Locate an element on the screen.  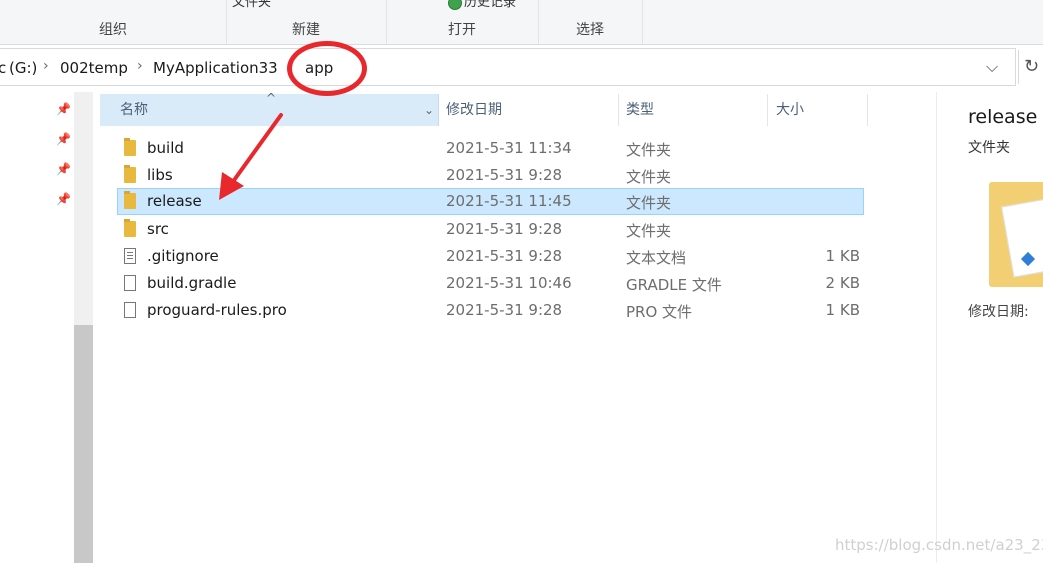
file-name: build is located at coordinates (165, 148).